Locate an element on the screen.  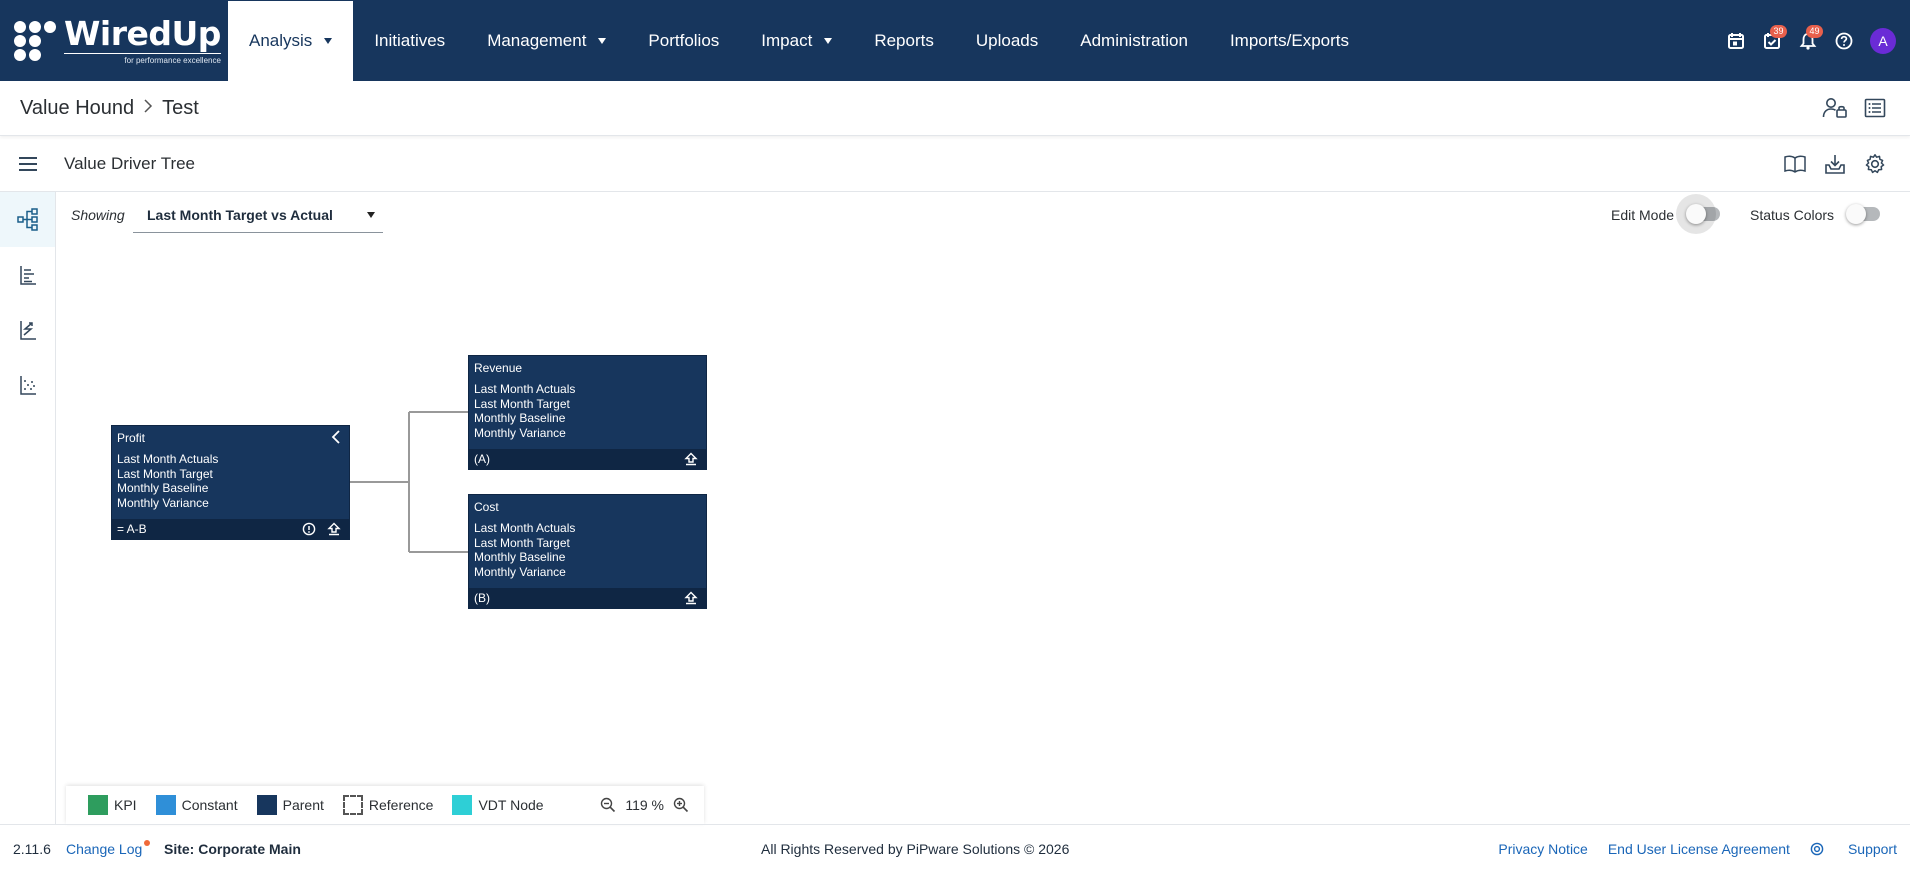
zoom-out-icon is located at coordinates (608, 805).